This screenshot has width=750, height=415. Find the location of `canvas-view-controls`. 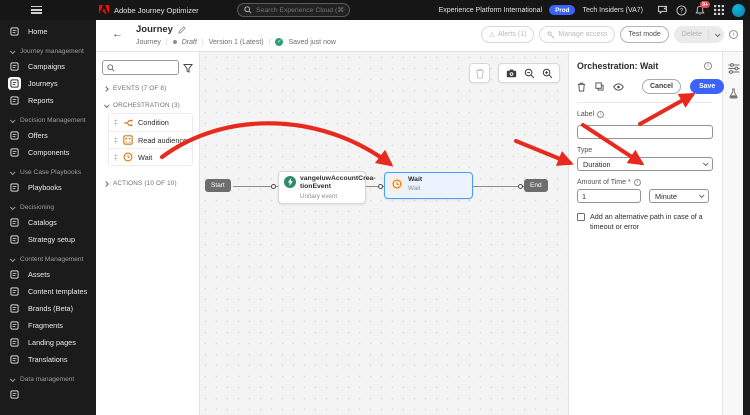

canvas-view-controls is located at coordinates (529, 73).